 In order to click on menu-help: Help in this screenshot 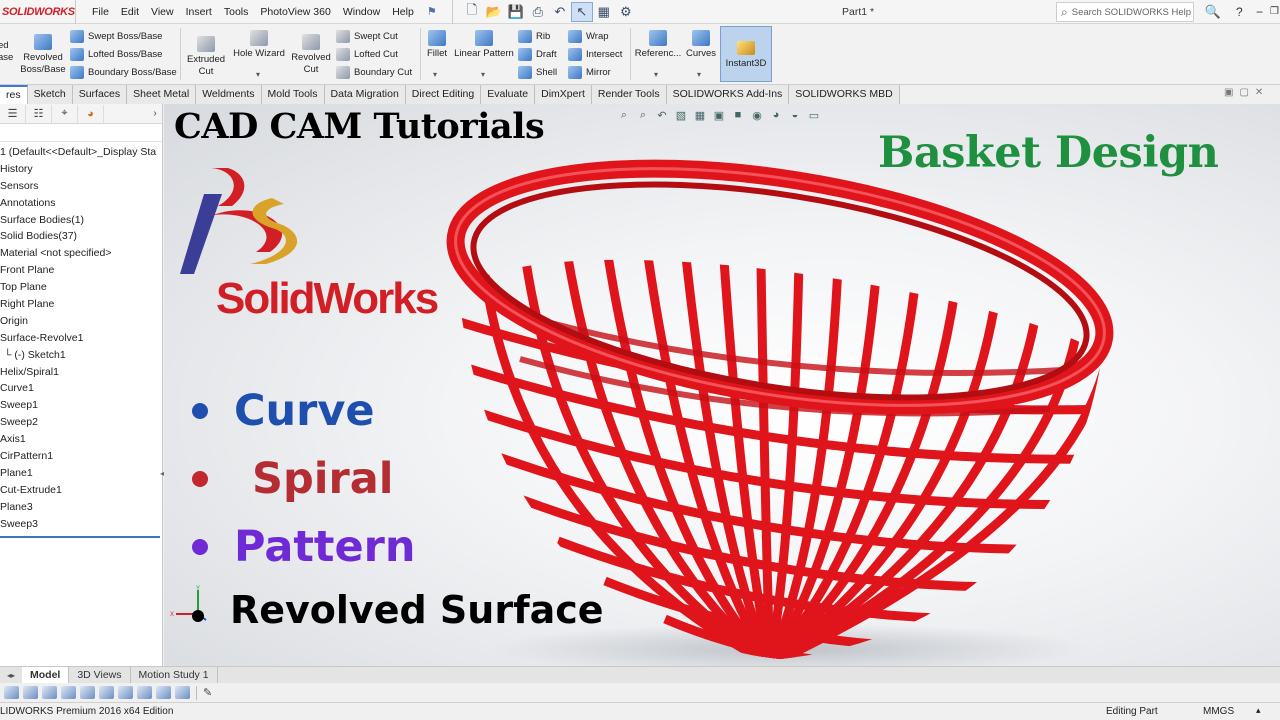, I will do `click(405, 12)`.